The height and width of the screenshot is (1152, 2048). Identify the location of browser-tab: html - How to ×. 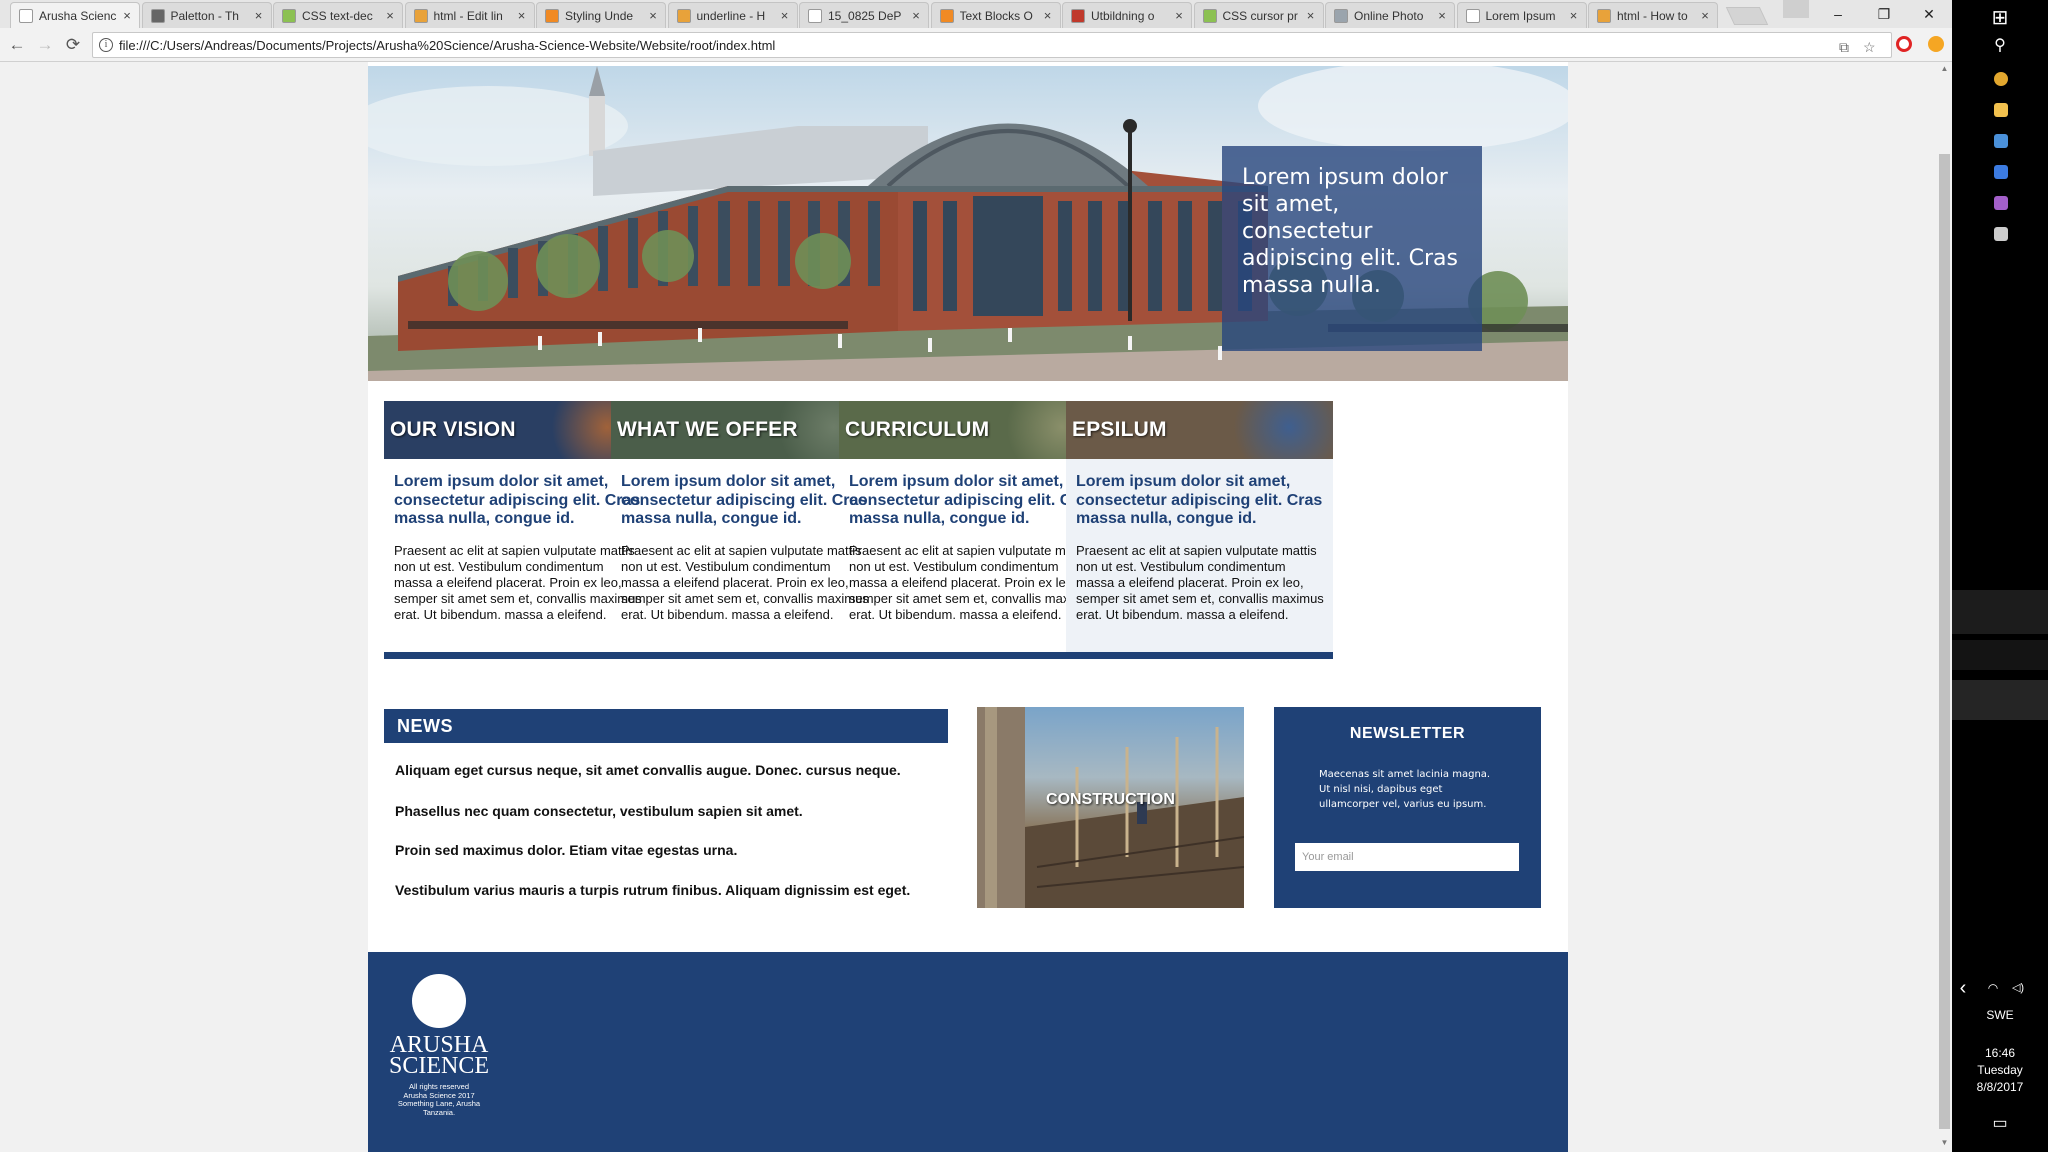
(1653, 15).